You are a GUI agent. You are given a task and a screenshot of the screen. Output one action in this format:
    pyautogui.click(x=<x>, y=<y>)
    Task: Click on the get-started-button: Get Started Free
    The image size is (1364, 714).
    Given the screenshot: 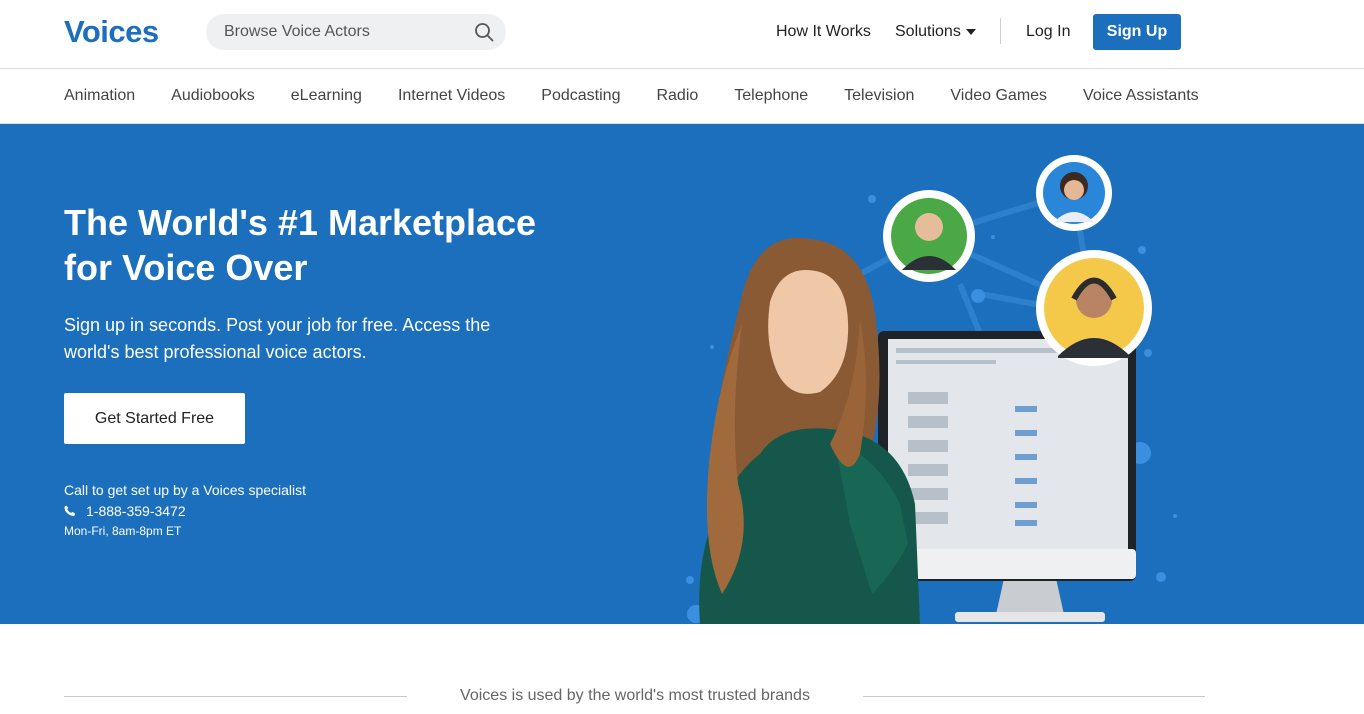 What is the action you would take?
    pyautogui.click(x=154, y=418)
    